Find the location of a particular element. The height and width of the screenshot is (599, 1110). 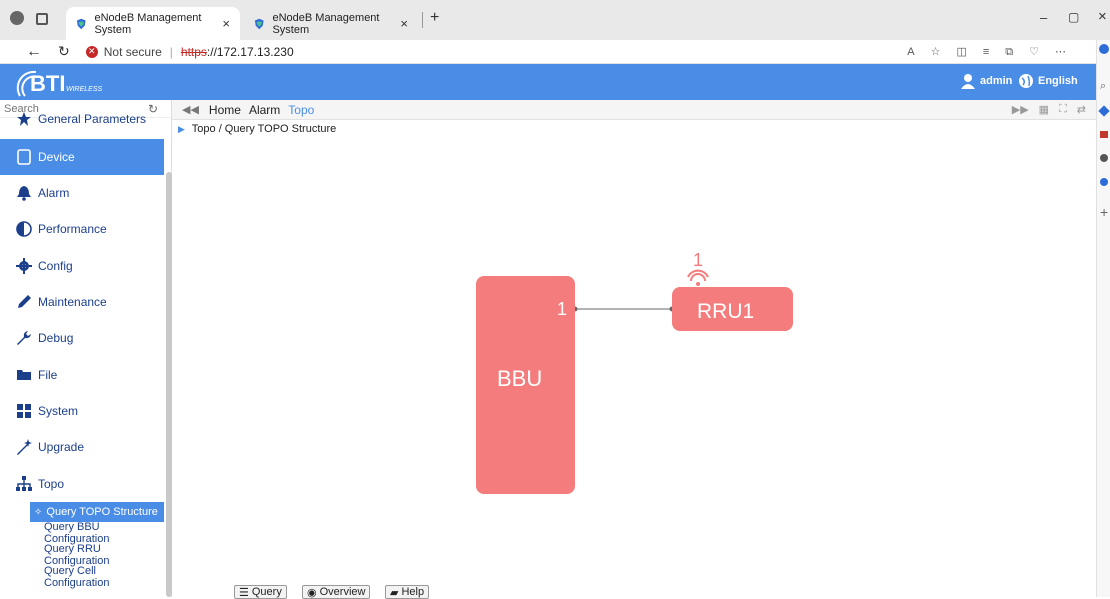

back-icon: ← is located at coordinates (34, 52).